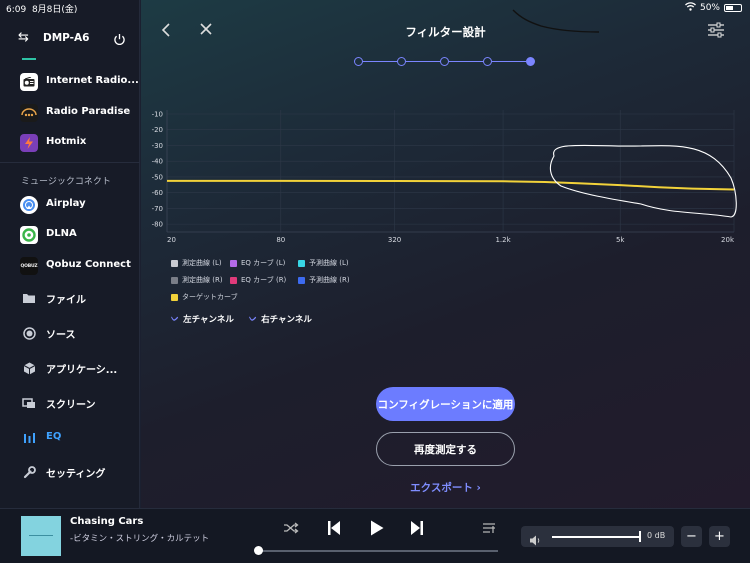 The image size is (750, 563). I want to click on sidebar-item-label: DLNA, so click(61, 233).